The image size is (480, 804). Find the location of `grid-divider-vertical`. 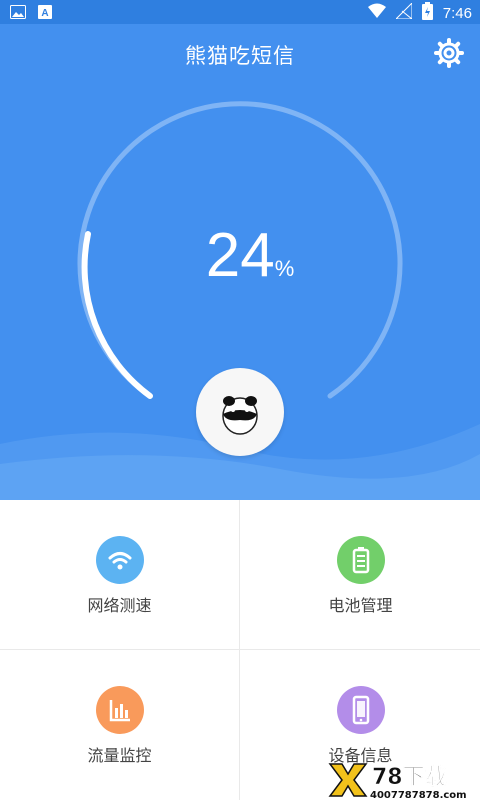

grid-divider-vertical is located at coordinates (239, 650).